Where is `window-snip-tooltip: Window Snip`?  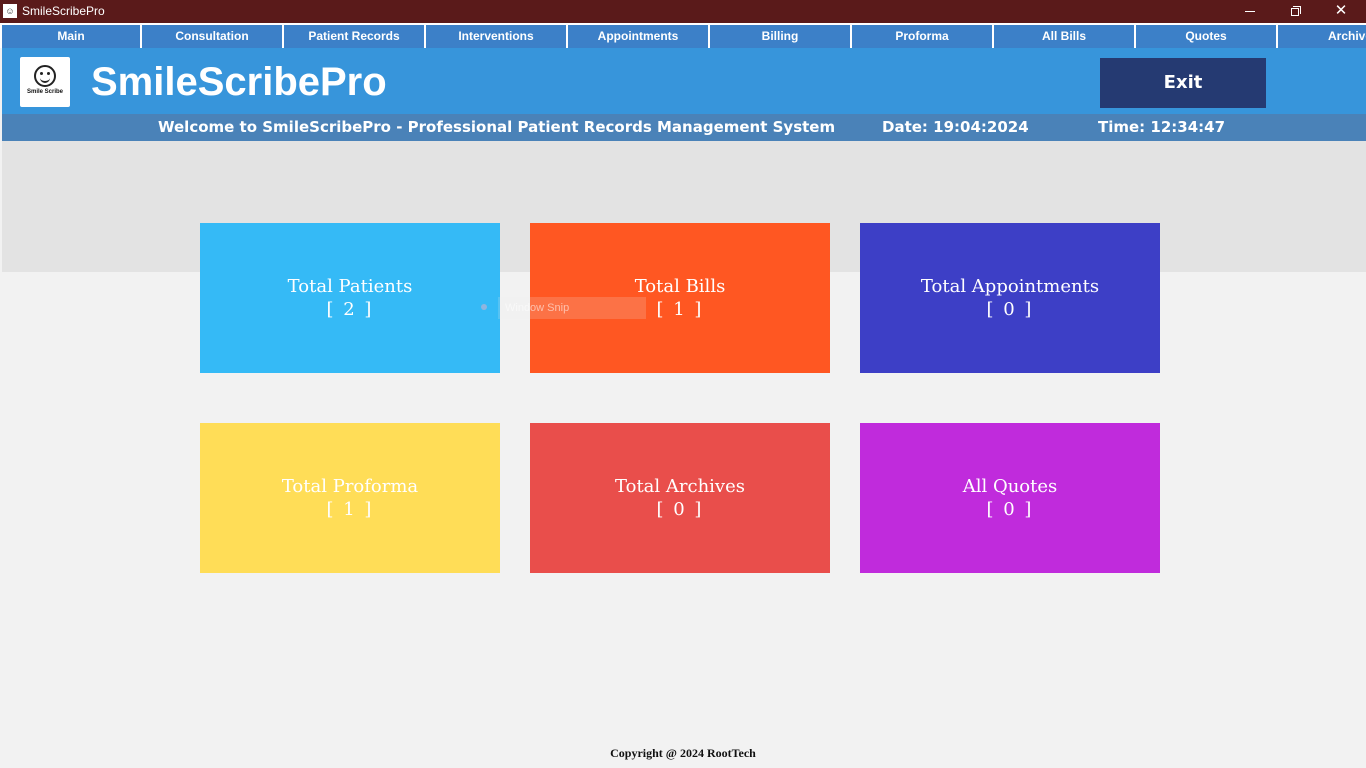 window-snip-tooltip: Window Snip is located at coordinates (572, 308).